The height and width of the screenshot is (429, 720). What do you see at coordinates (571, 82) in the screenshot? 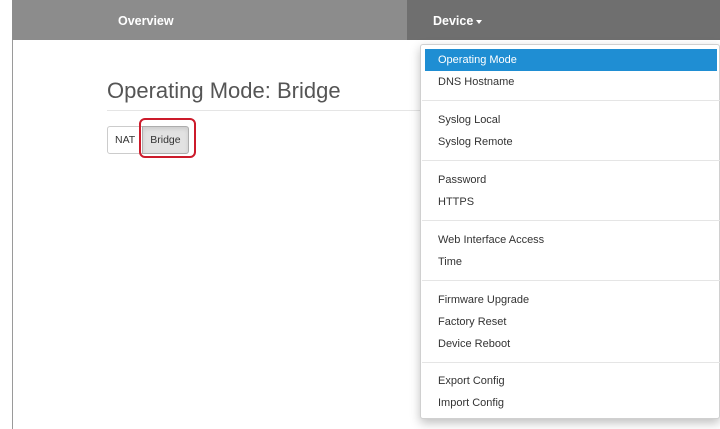
I see `menu-item-dns-hostname: DNS Hostname` at bounding box center [571, 82].